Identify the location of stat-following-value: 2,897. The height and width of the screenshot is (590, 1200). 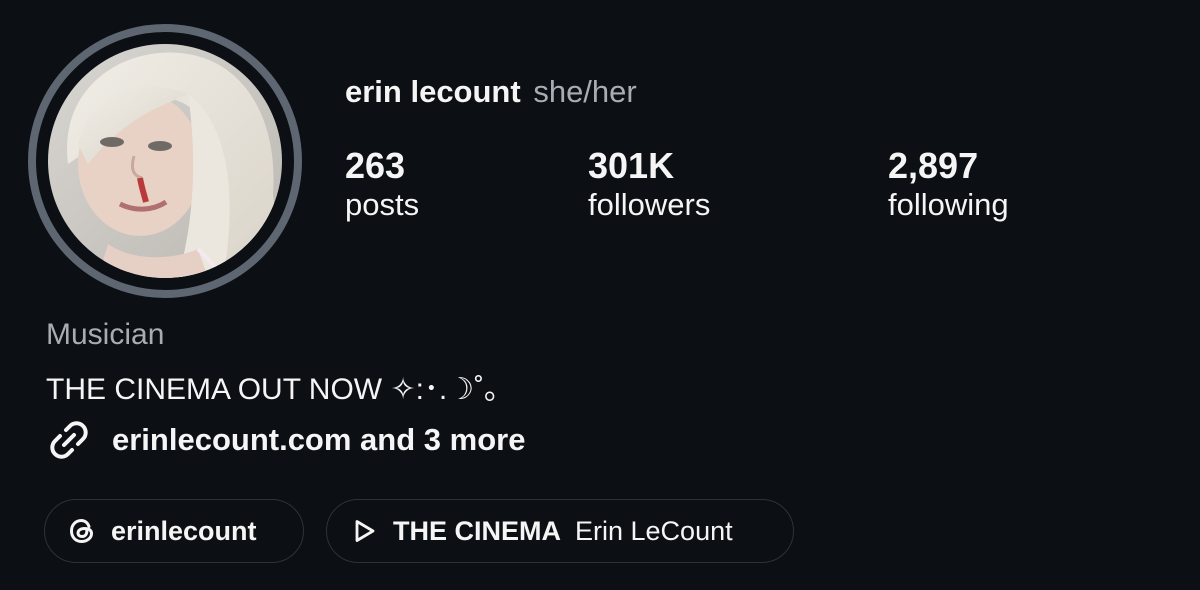
(933, 165).